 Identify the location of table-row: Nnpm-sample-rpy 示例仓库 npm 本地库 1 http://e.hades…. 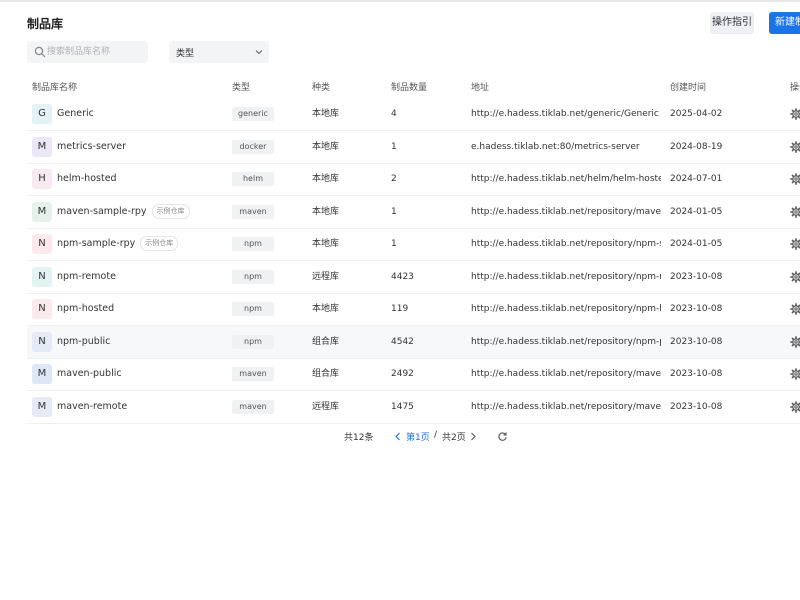
(413, 244).